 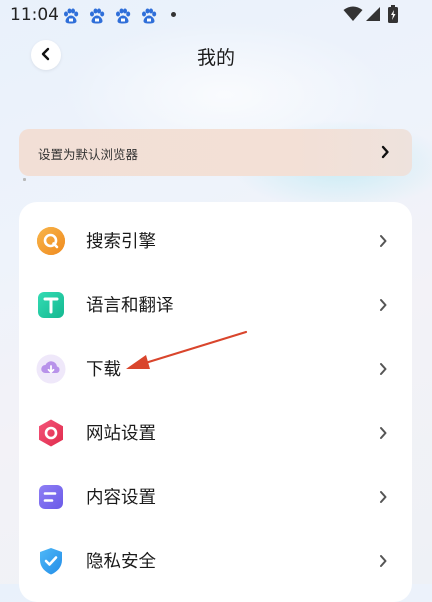 I want to click on signal-icon, so click(x=372, y=16).